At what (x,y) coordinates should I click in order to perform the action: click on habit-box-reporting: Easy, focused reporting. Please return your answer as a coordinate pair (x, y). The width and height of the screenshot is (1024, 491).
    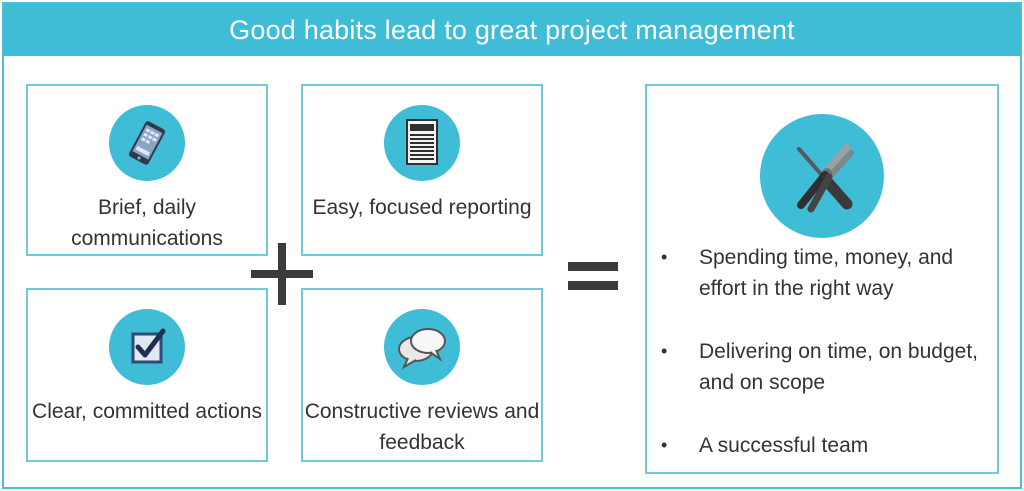
    Looking at the image, I should click on (422, 170).